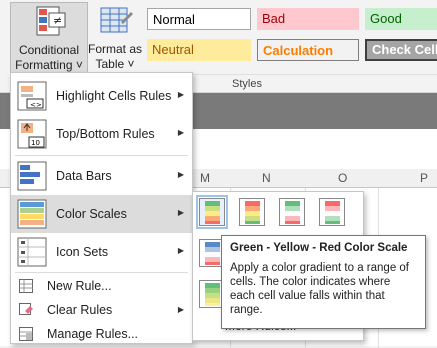 Image resolution: width=437 pixels, height=348 pixels. What do you see at coordinates (199, 50) in the screenshot?
I see `style-neutral: Neutral` at bounding box center [199, 50].